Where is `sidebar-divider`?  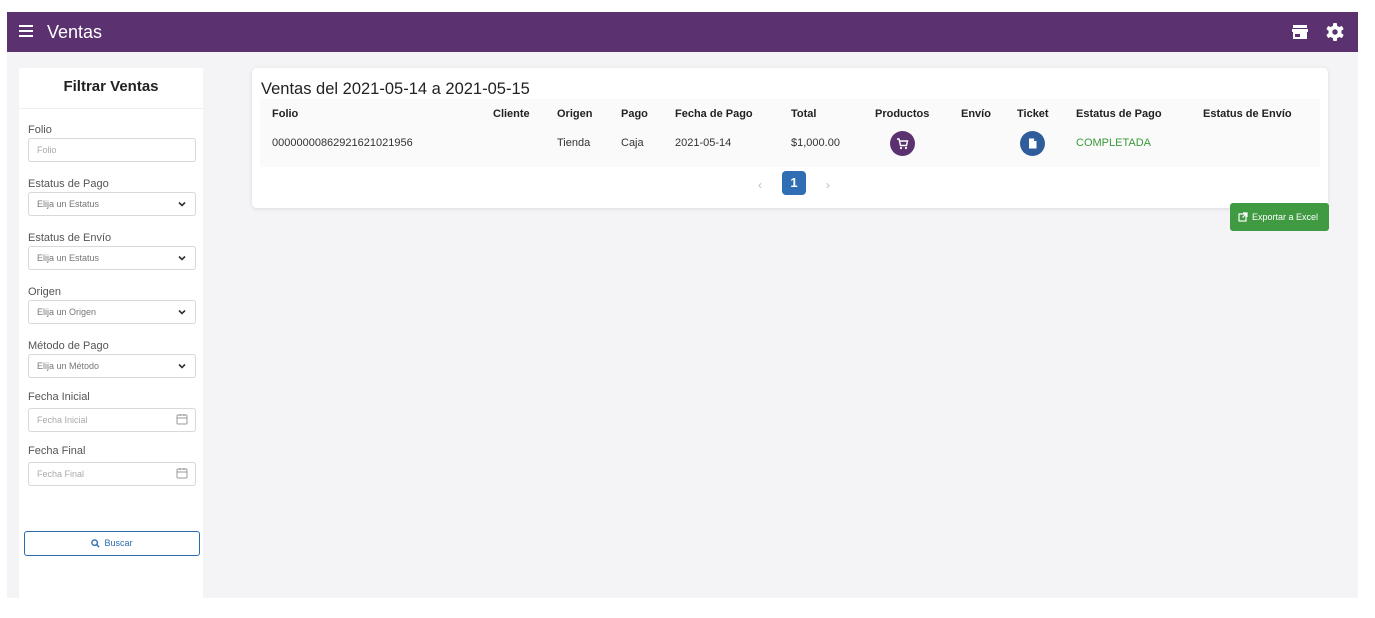 sidebar-divider is located at coordinates (111, 108).